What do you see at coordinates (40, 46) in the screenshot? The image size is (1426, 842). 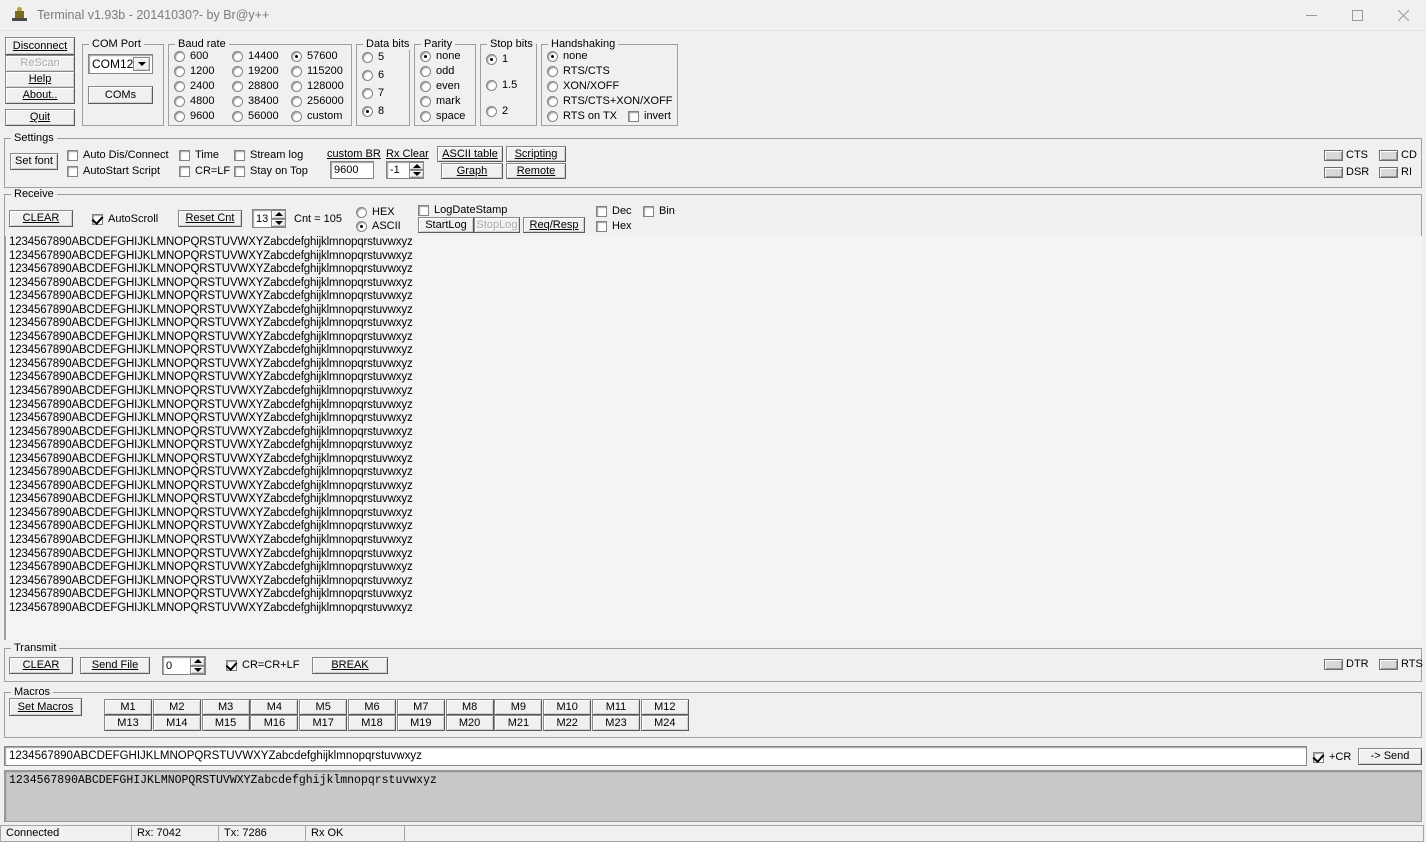 I see `disconnect-button: Disconnect` at bounding box center [40, 46].